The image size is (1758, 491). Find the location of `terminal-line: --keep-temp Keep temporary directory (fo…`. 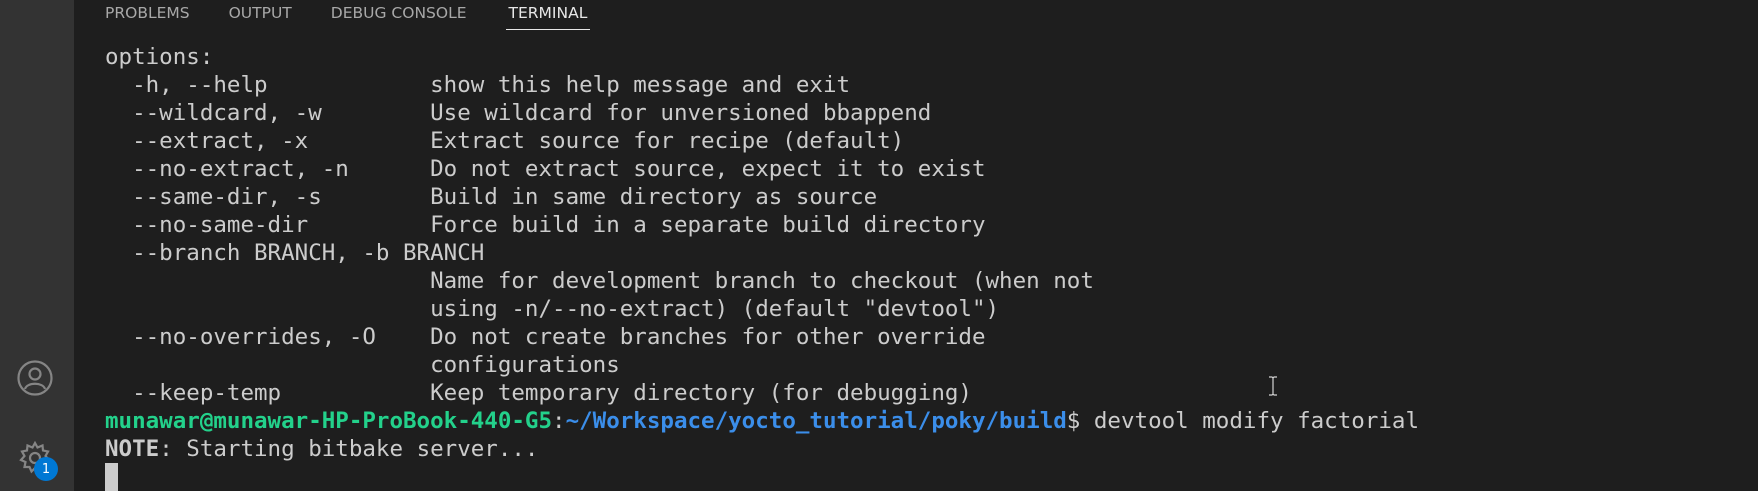

terminal-line: --keep-temp Keep temporary directory (fo… is located at coordinates (538, 393).